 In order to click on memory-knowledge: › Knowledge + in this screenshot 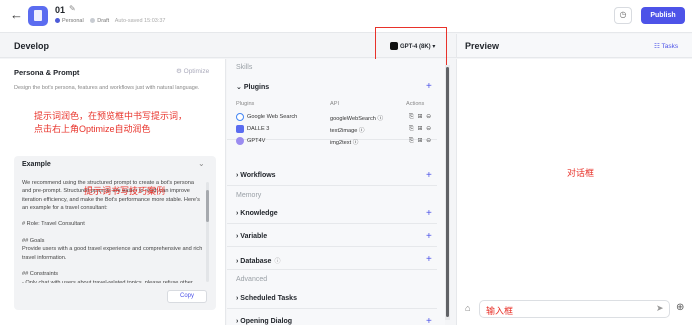, I will do `click(332, 214)`.